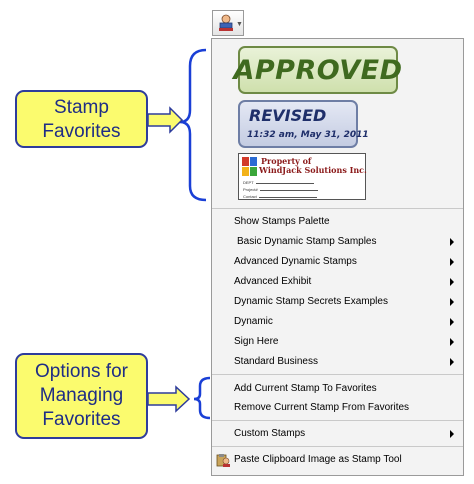 This screenshot has width=474, height=484. I want to click on annotation-overlay, so click(179, 234).